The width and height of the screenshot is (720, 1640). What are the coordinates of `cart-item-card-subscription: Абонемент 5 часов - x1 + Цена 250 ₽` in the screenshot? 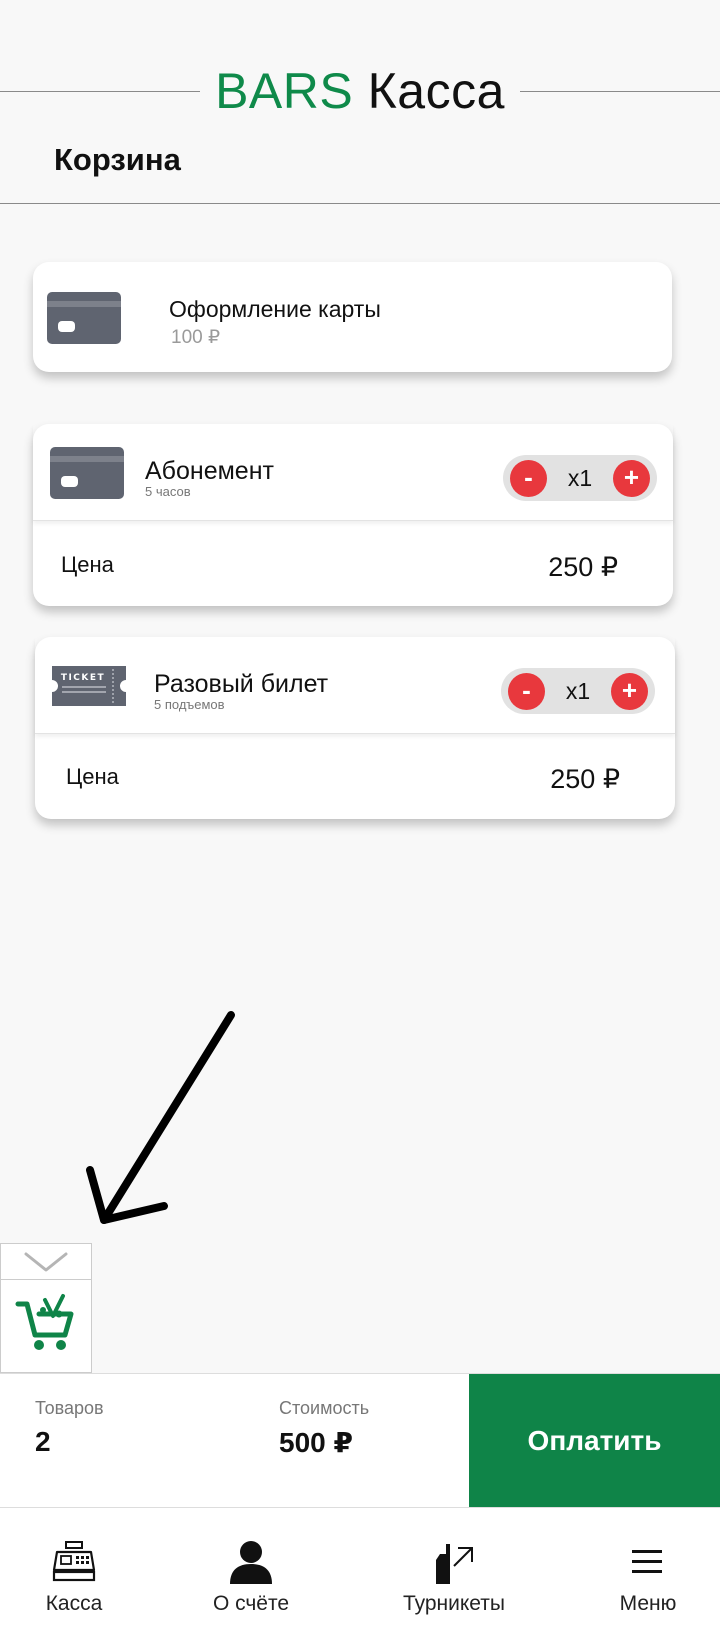 It's located at (353, 515).